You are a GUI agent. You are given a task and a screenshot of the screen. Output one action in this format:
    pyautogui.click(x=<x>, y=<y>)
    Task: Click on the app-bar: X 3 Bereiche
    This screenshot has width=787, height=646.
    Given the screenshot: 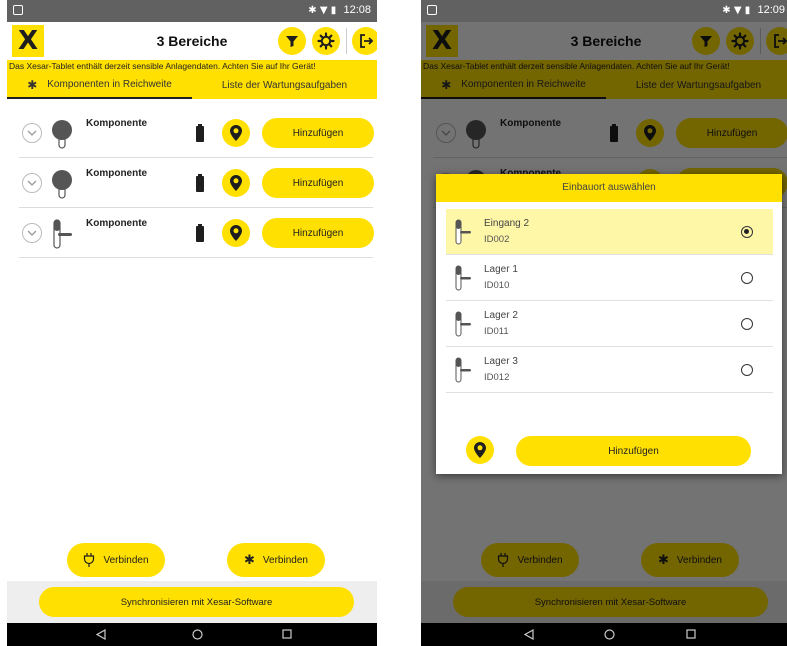 What is the action you would take?
    pyautogui.click(x=192, y=41)
    